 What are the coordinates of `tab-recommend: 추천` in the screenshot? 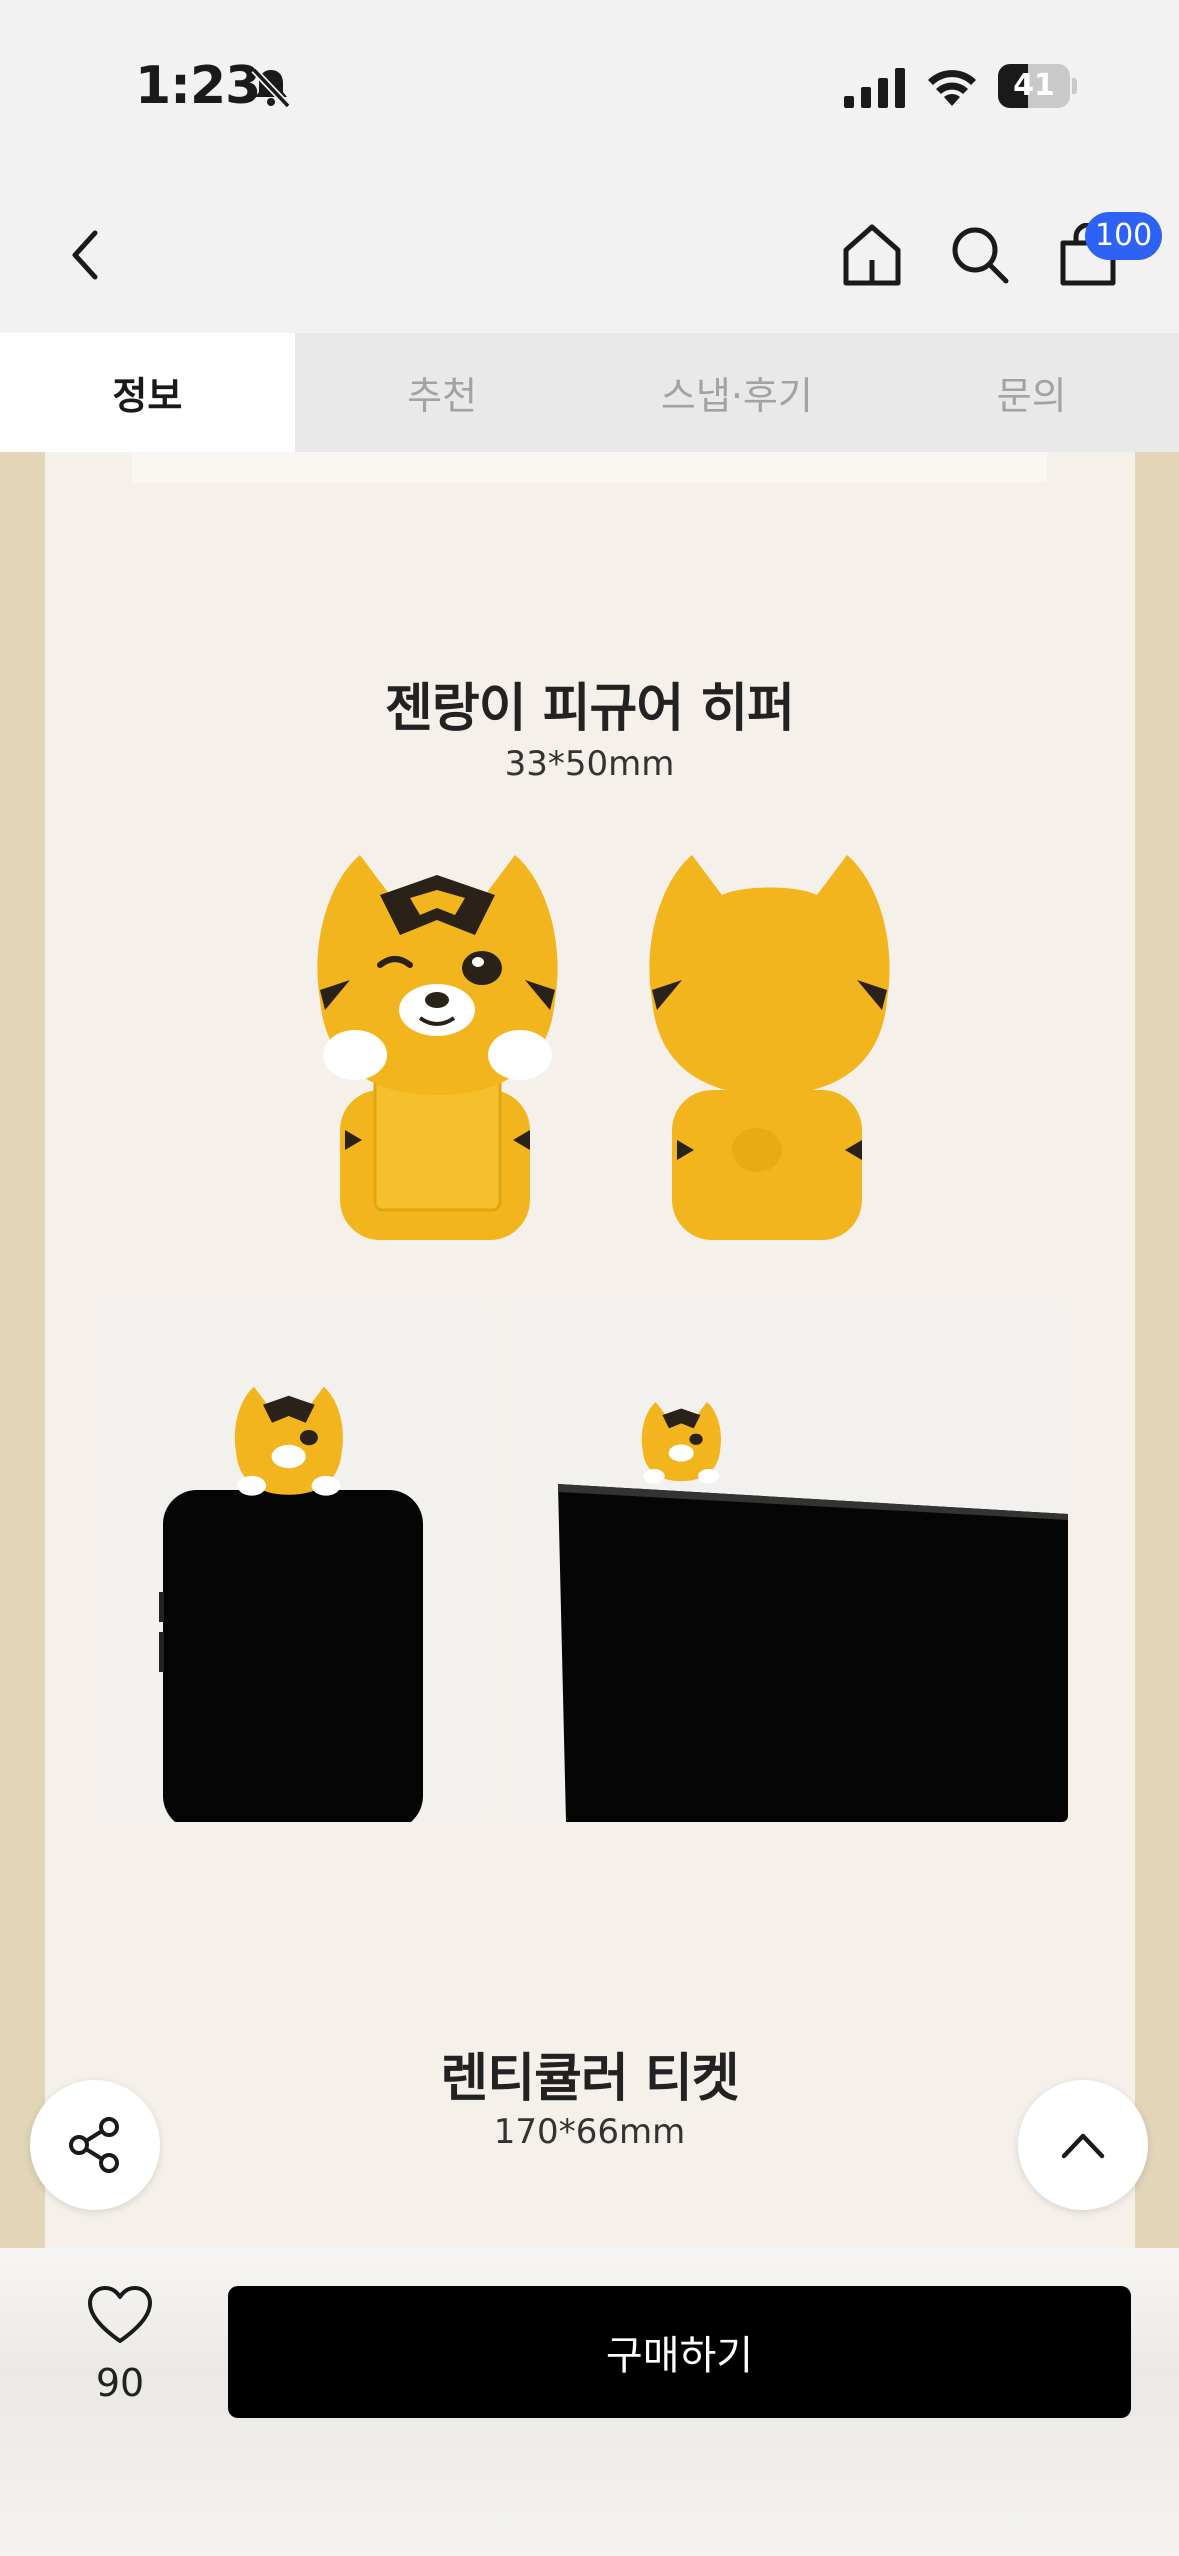 It's located at (442, 392).